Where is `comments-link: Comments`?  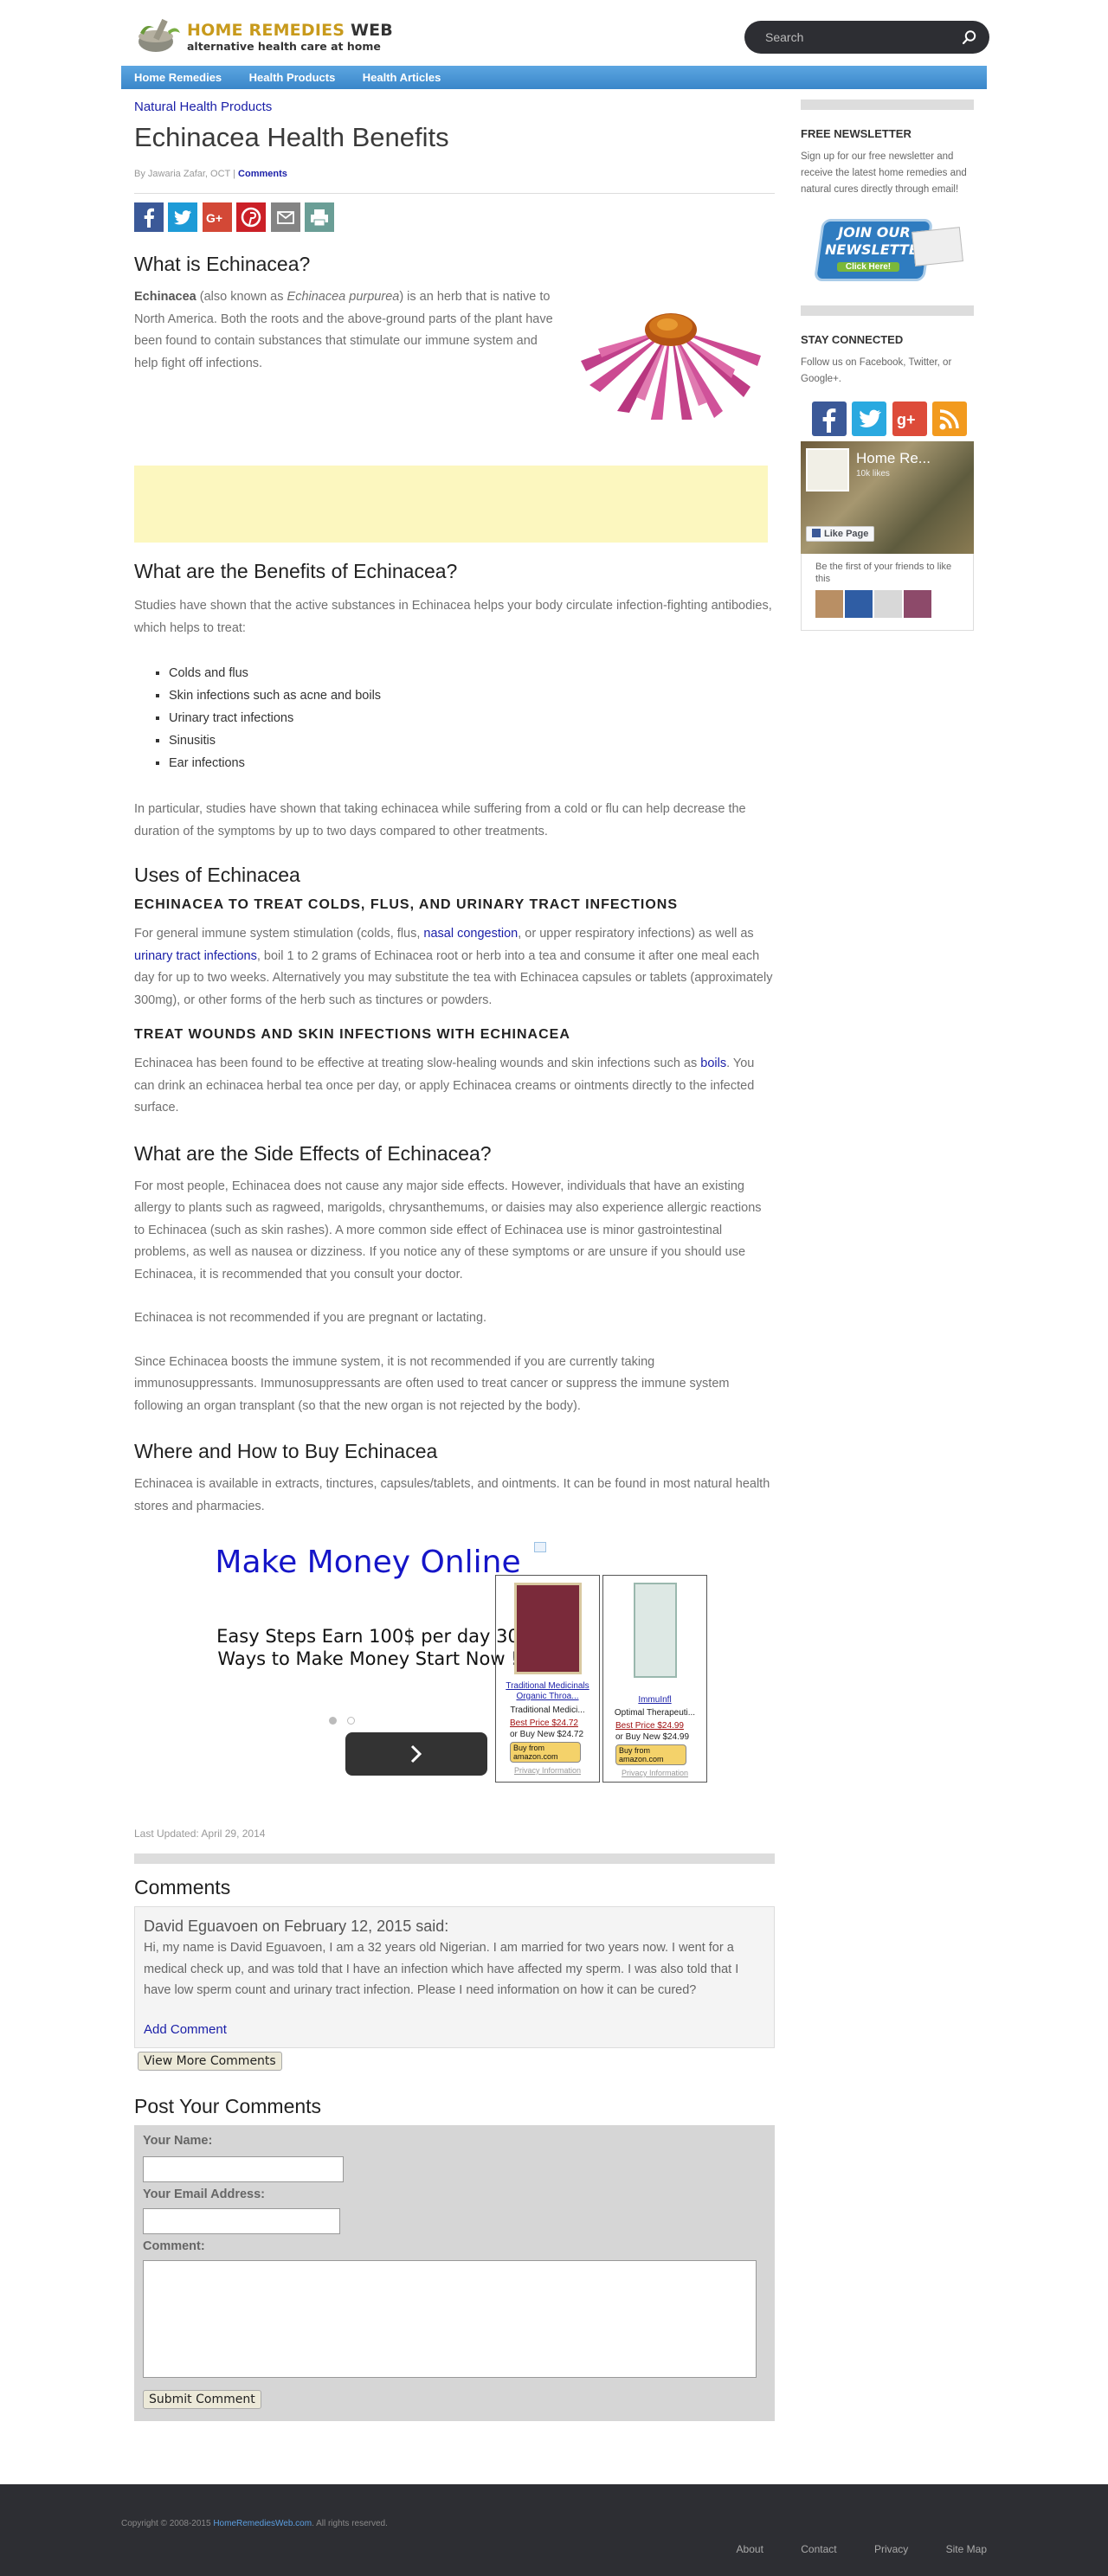
comments-link: Comments is located at coordinates (262, 174).